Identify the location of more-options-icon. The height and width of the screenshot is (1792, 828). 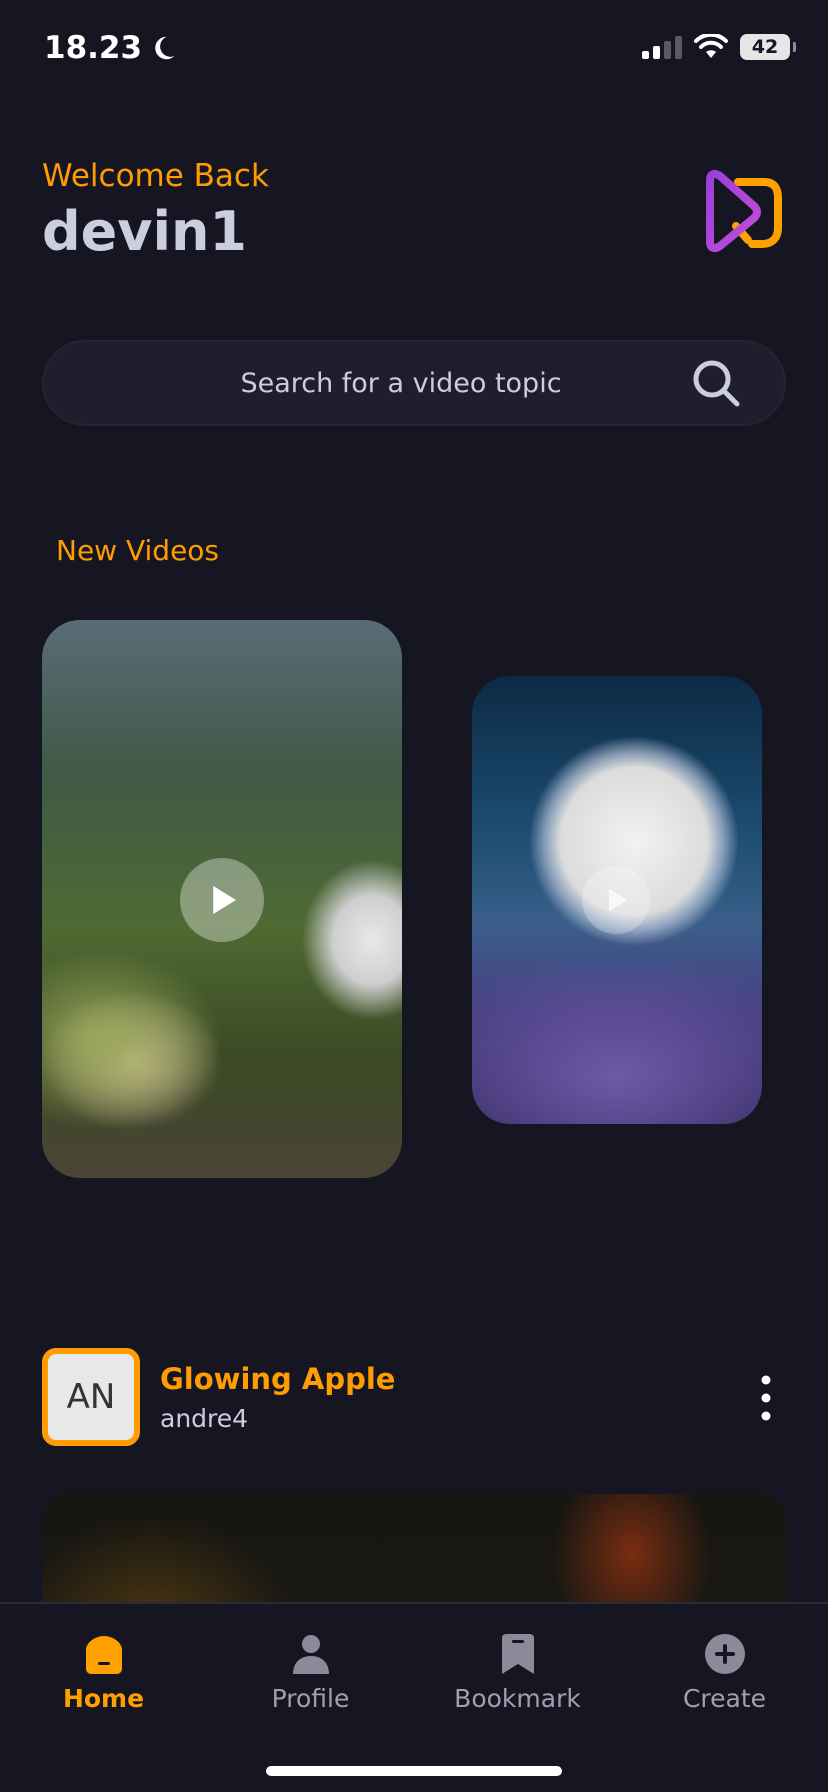
(766, 1398).